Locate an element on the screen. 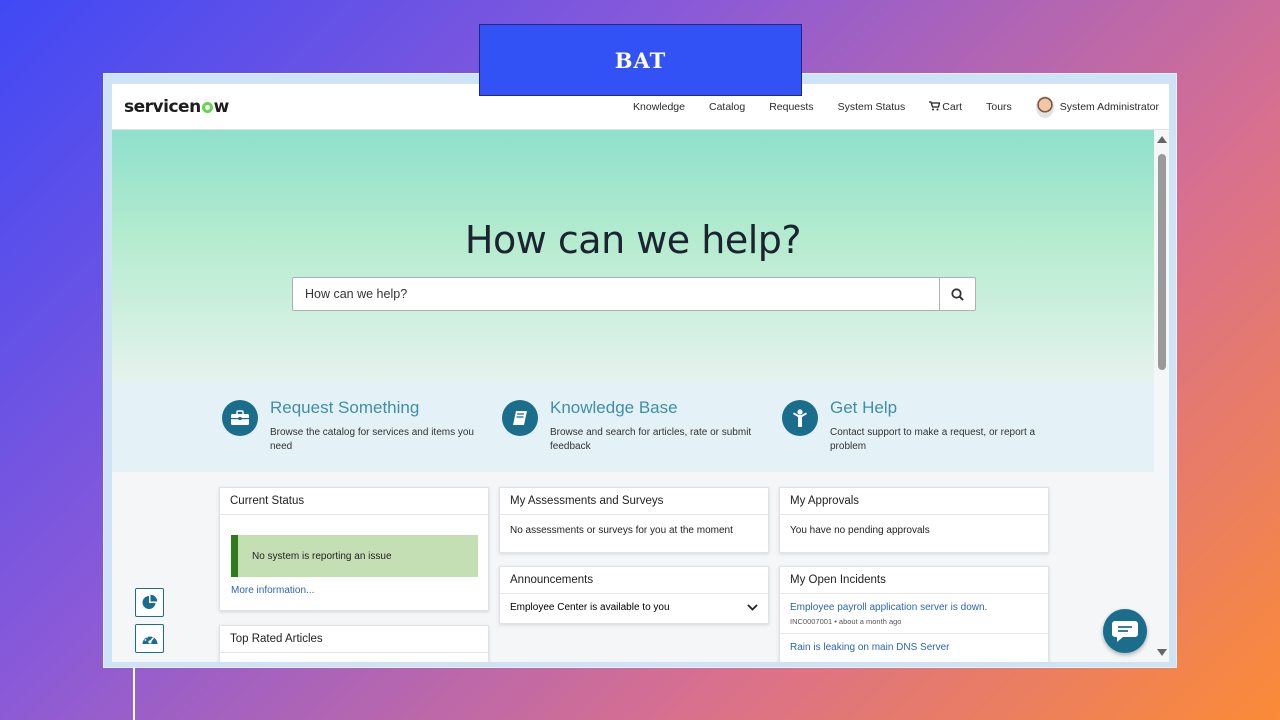 The width and height of the screenshot is (1280, 720). chat-bubble-icon is located at coordinates (1125, 631).